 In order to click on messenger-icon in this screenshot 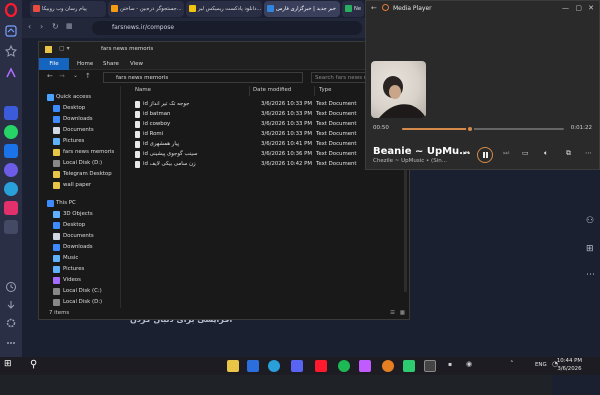, I will do `click(11, 151)`.